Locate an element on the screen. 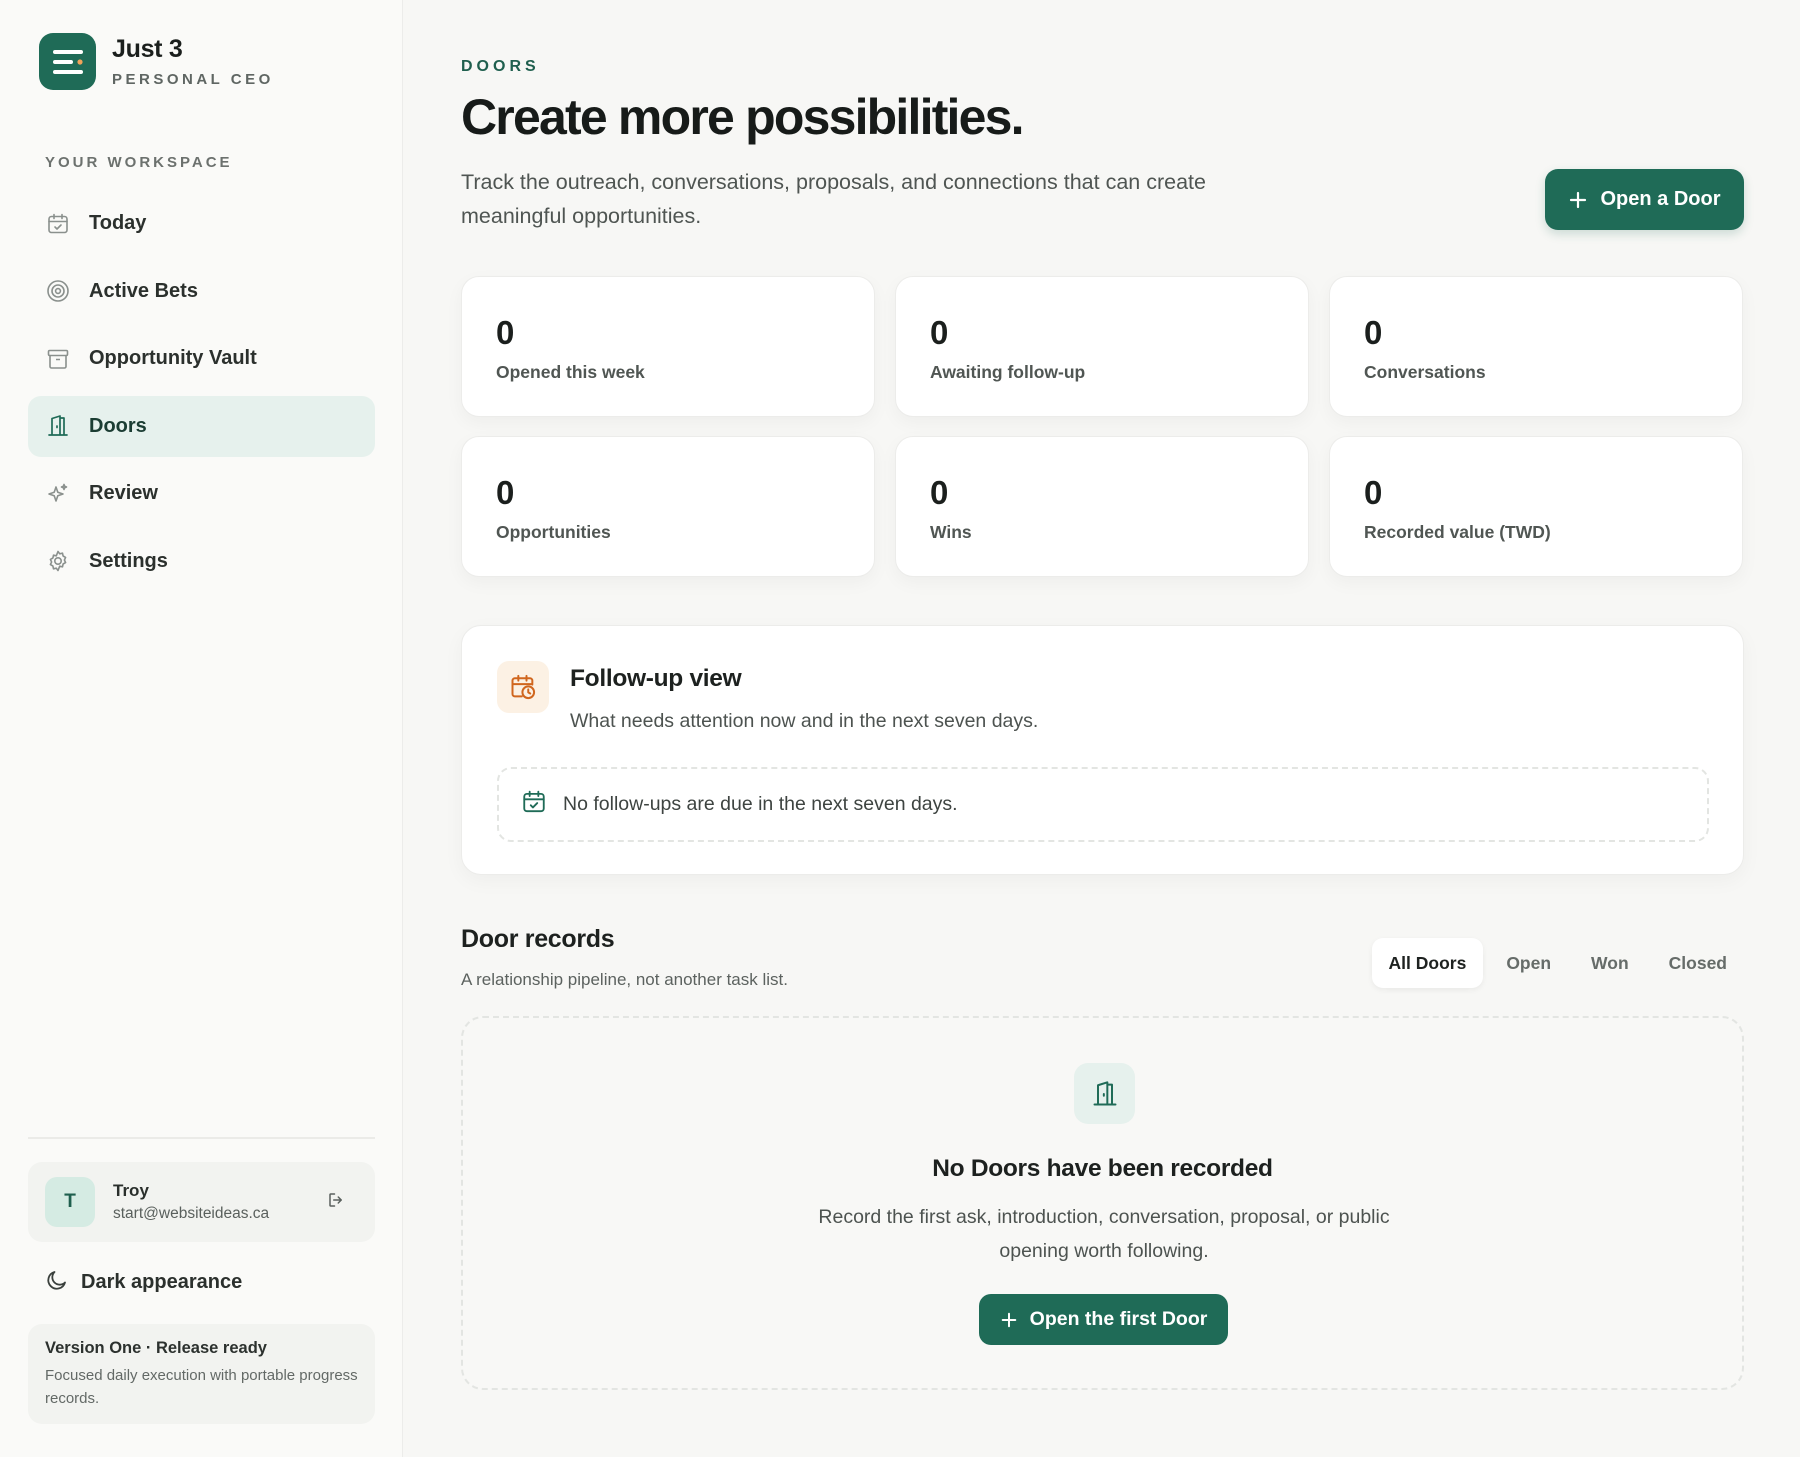 This screenshot has height=1457, width=1800. stat-label: Conversations is located at coordinates (1425, 372).